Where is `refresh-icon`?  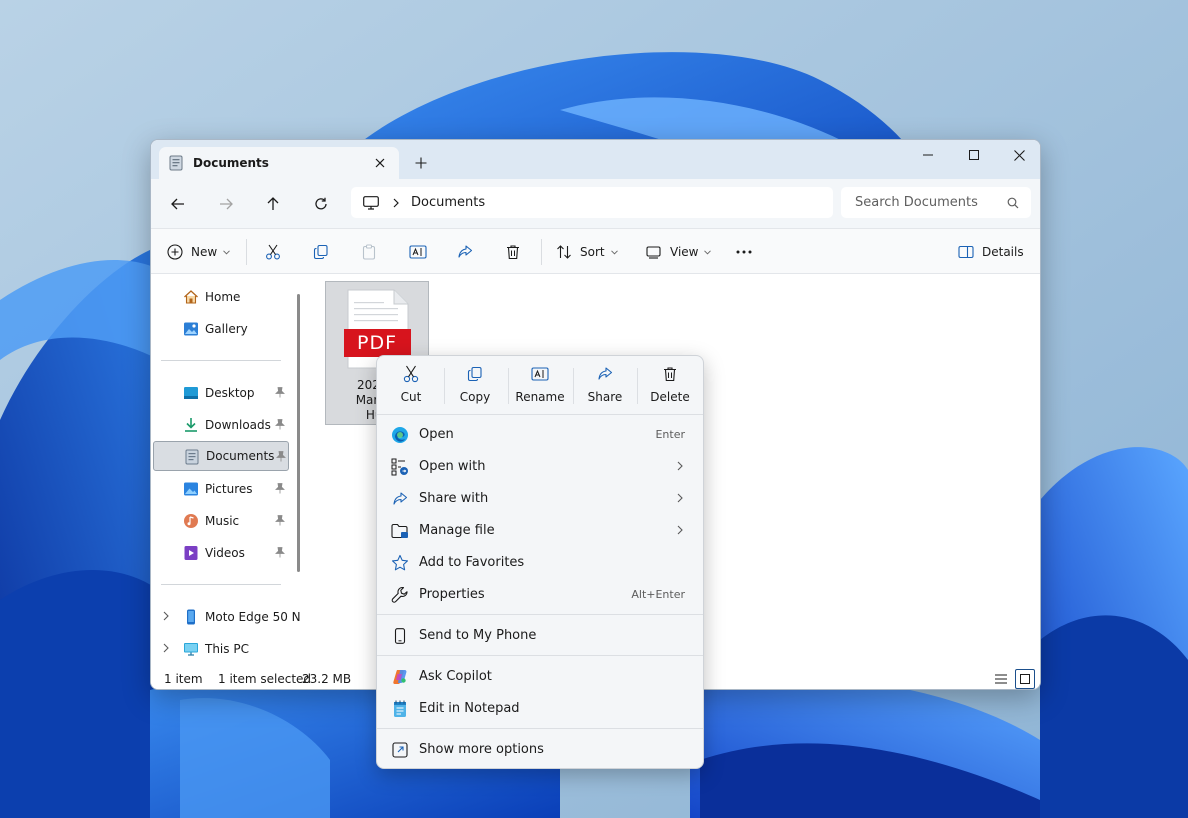 refresh-icon is located at coordinates (321, 204).